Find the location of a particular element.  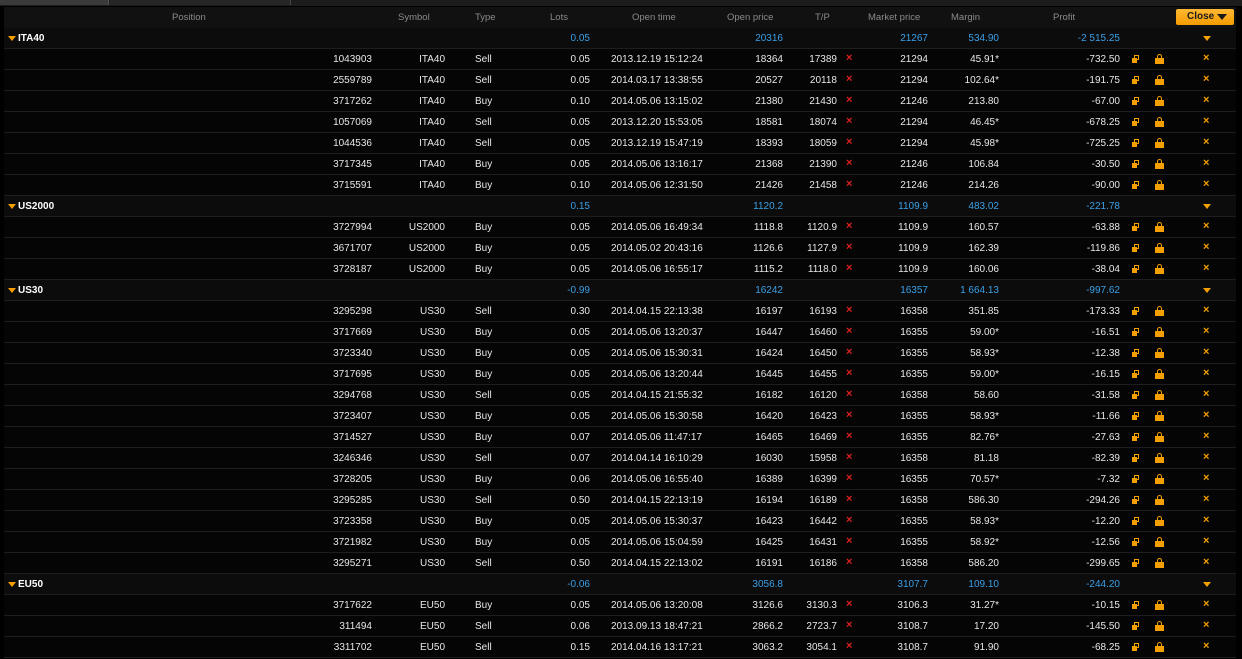

group-row-eu50: EU50 -0.06 3056.8 3107.7 109.10 -244.20 is located at coordinates (620, 584).